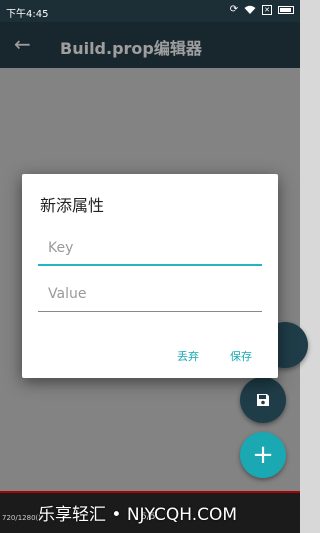  What do you see at coordinates (250, 9) in the screenshot?
I see `wifi-icon` at bounding box center [250, 9].